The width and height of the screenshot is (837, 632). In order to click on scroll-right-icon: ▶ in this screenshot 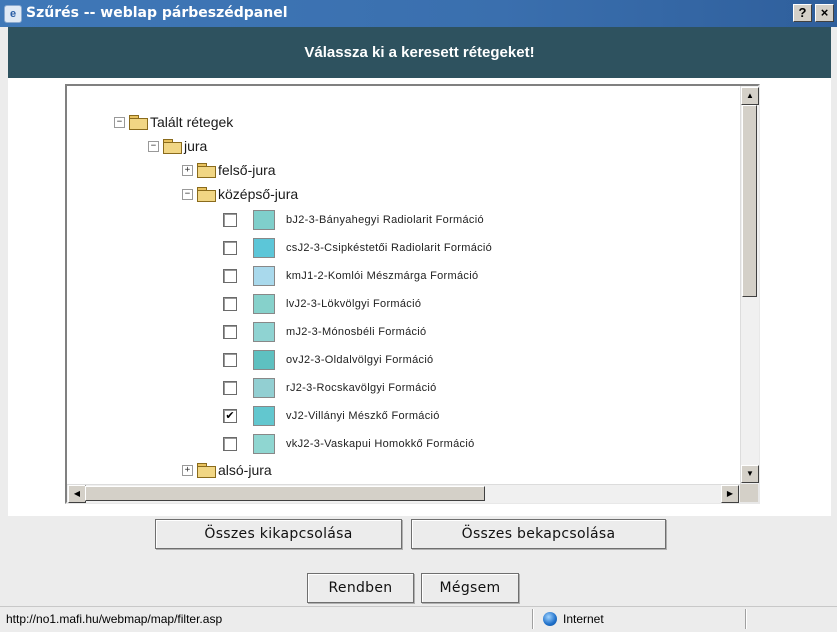, I will do `click(730, 494)`.